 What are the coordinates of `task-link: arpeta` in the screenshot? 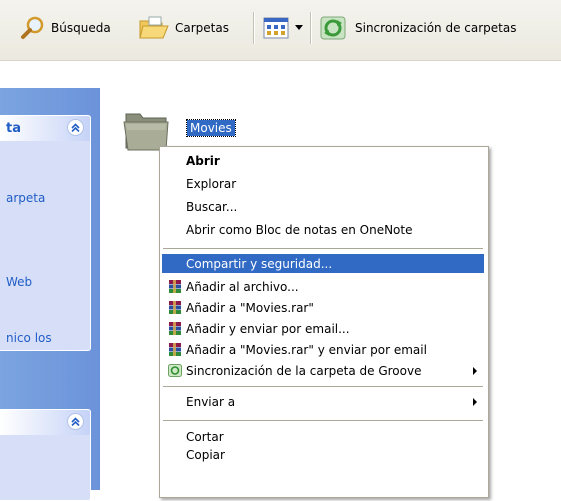 It's located at (25, 198).